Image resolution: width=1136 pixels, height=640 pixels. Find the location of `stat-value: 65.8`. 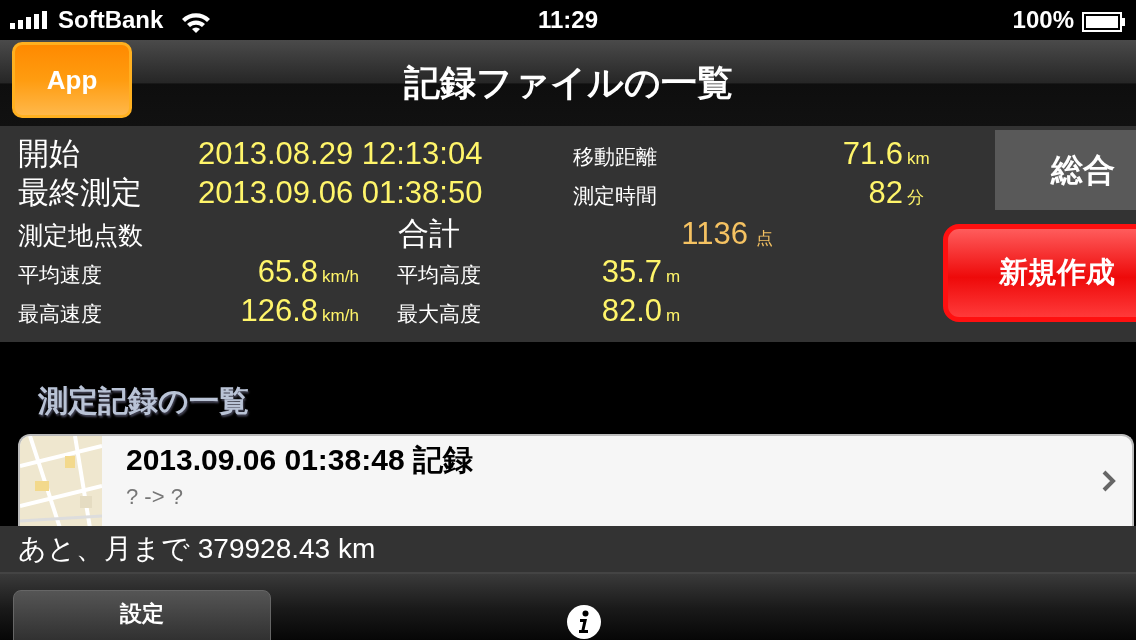

stat-value: 65.8 is located at coordinates (287, 271).